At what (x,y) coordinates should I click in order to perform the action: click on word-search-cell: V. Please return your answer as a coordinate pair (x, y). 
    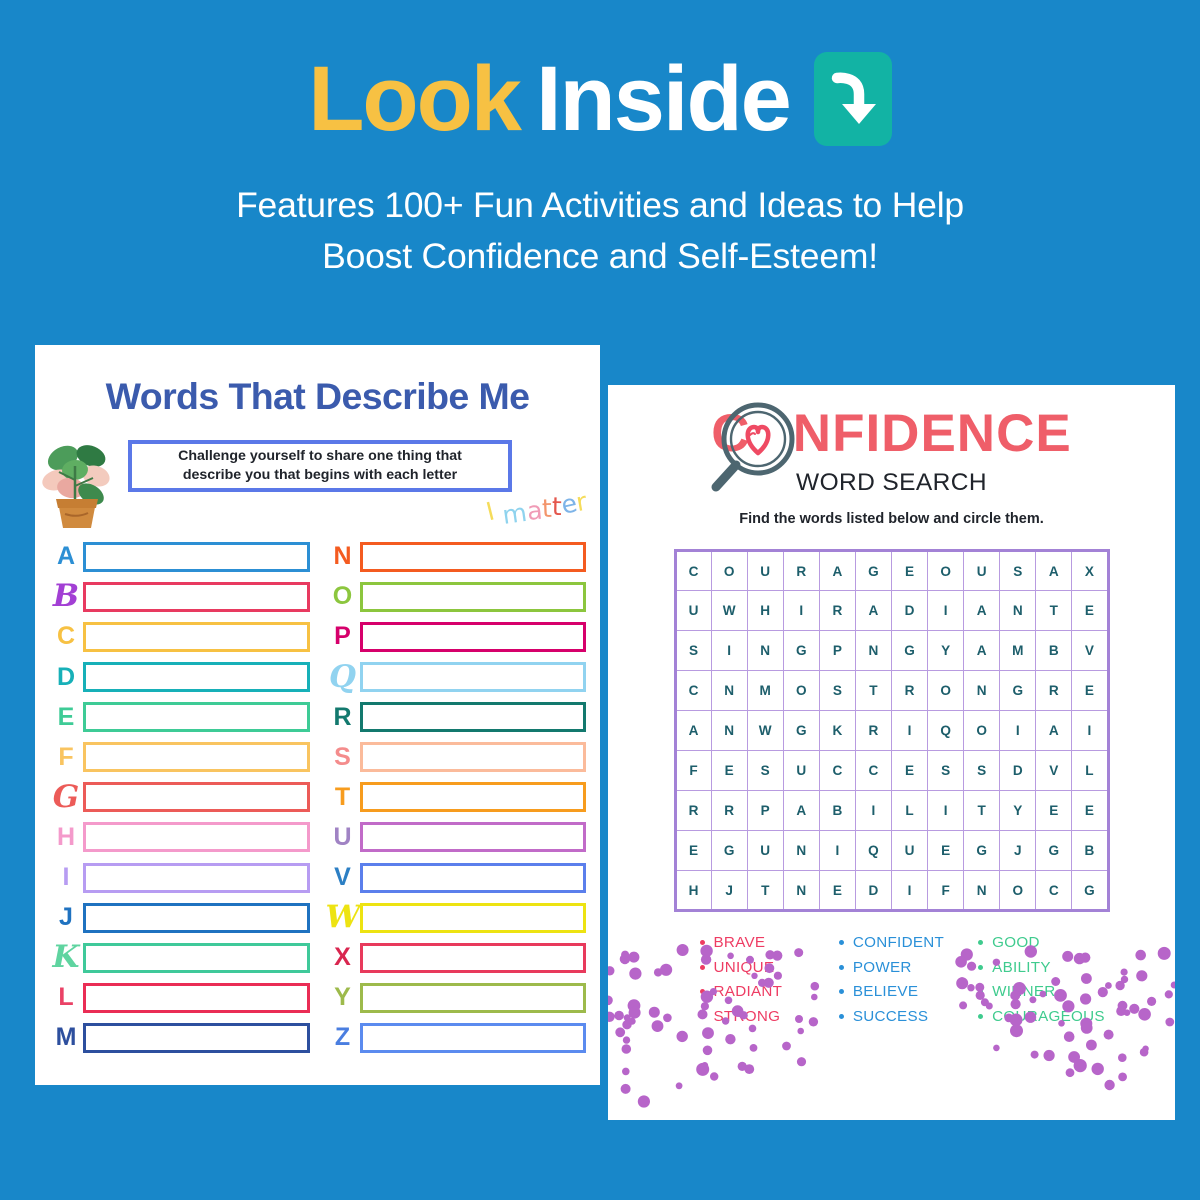
    Looking at the image, I should click on (1054, 770).